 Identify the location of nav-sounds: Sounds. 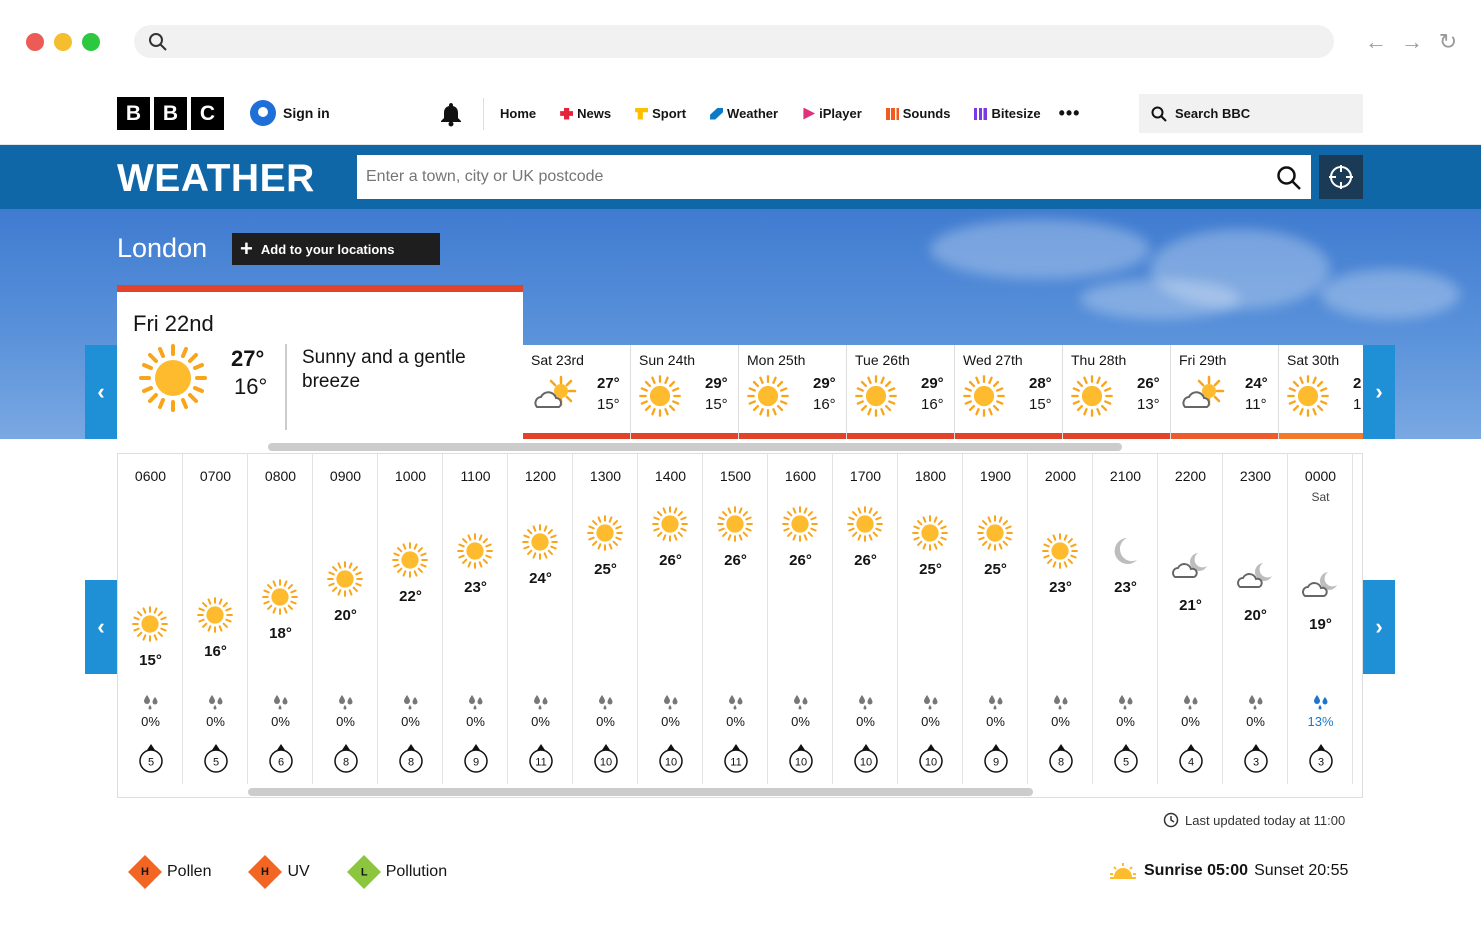
(917, 113).